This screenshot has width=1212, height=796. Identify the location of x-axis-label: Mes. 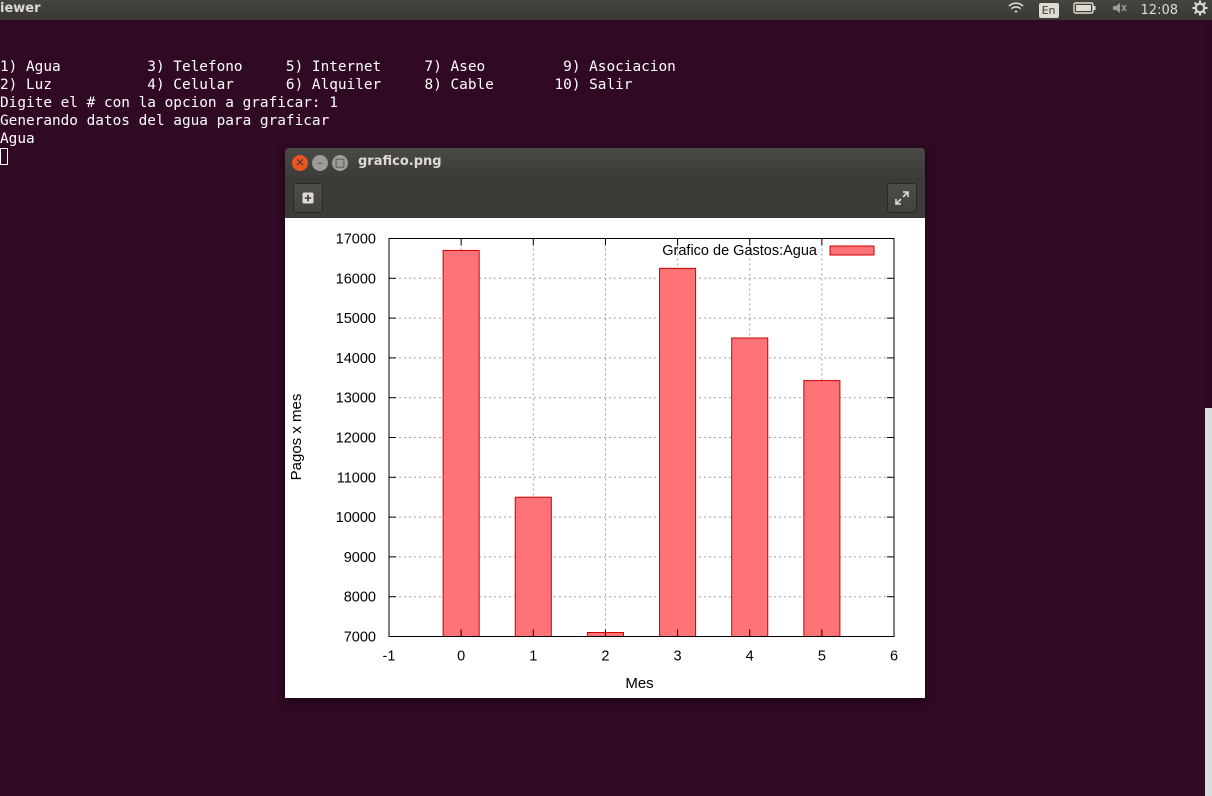
(639, 683).